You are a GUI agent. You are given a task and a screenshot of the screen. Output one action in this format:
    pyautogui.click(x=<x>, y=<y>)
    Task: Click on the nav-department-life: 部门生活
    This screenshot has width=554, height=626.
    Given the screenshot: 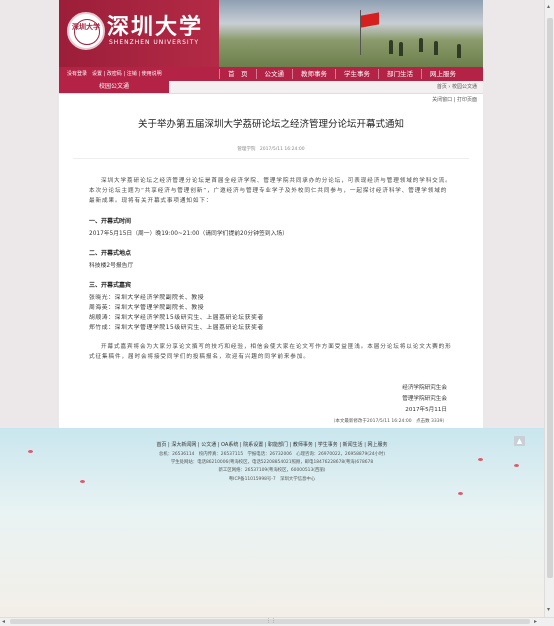 What is the action you would take?
    pyautogui.click(x=399, y=74)
    